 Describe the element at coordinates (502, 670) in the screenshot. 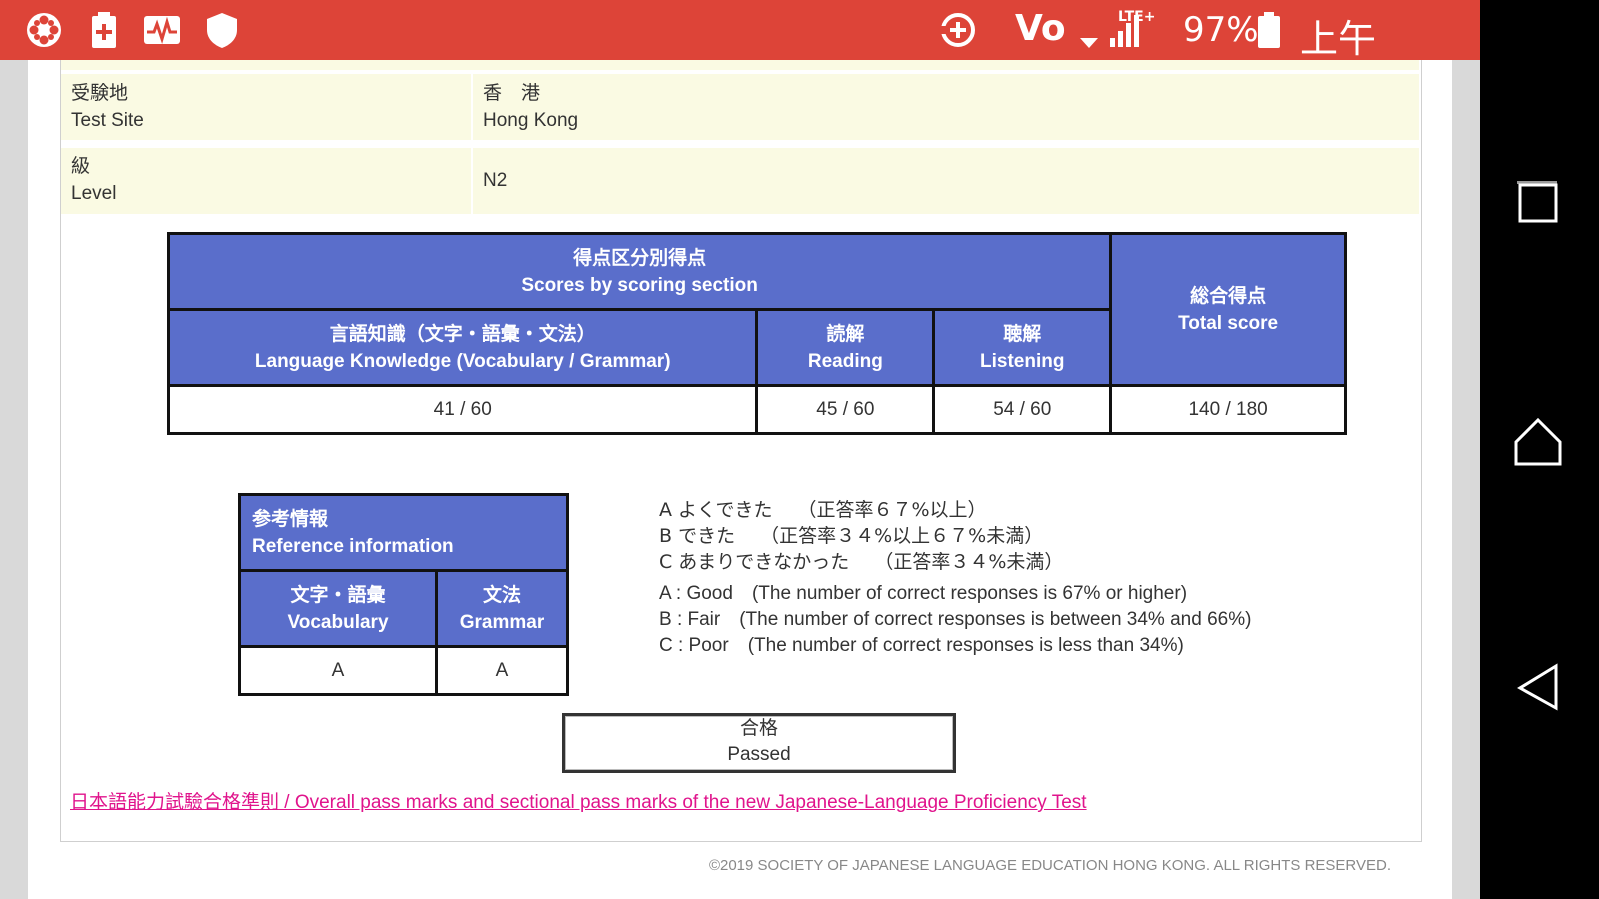

I see `grammar-grade: A` at that location.